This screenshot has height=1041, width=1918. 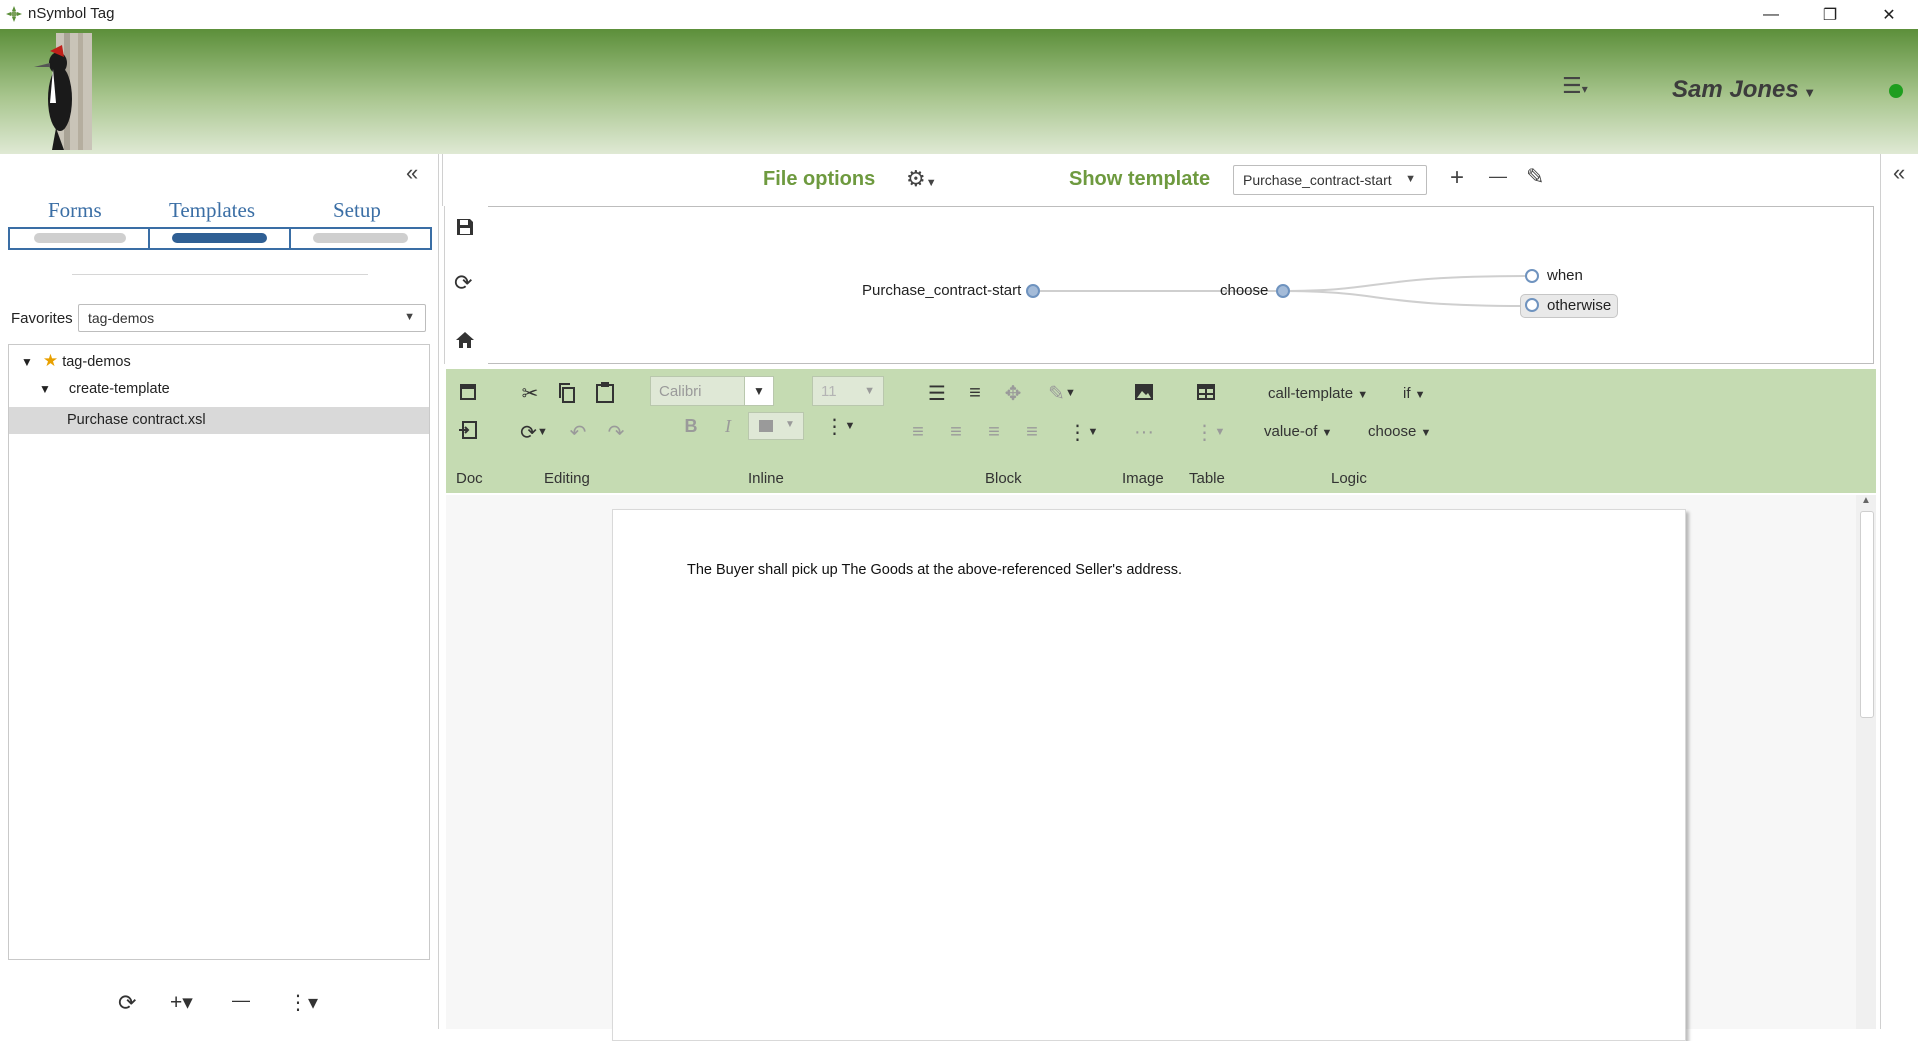 I want to click on diagram-node-label: otherwise, so click(x=1579, y=305).